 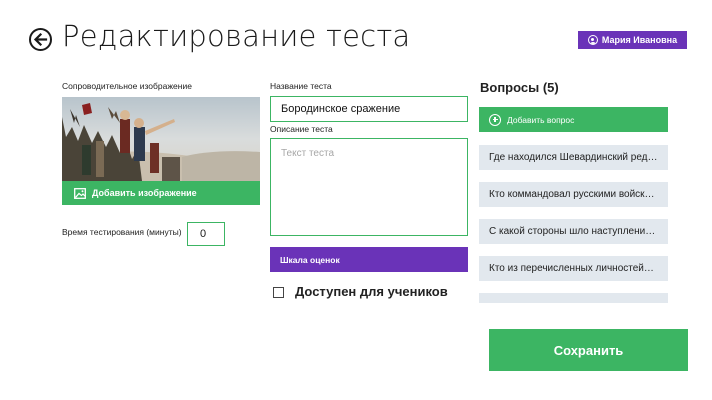 What do you see at coordinates (369, 109) in the screenshot?
I see `test-name-input: Бородинское сражение` at bounding box center [369, 109].